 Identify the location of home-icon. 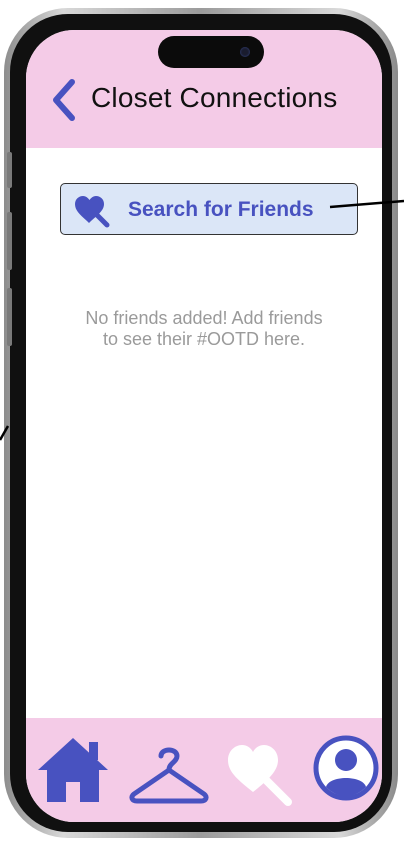
(73, 770).